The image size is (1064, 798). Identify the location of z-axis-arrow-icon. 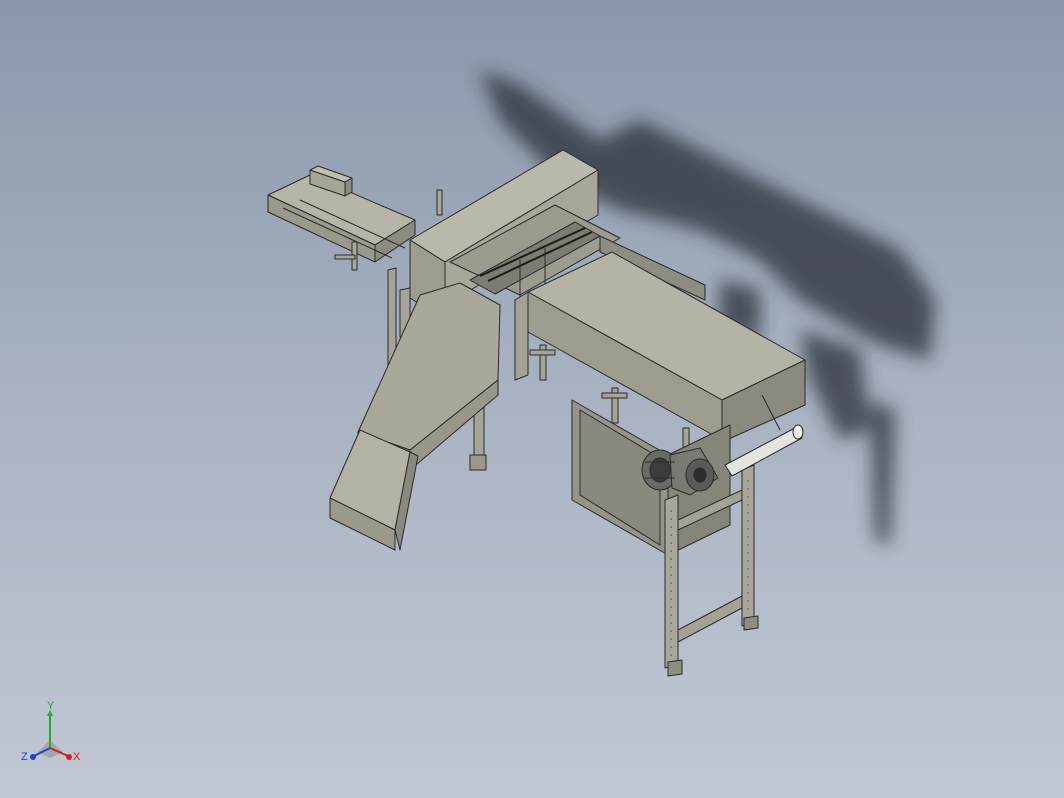
(33, 757).